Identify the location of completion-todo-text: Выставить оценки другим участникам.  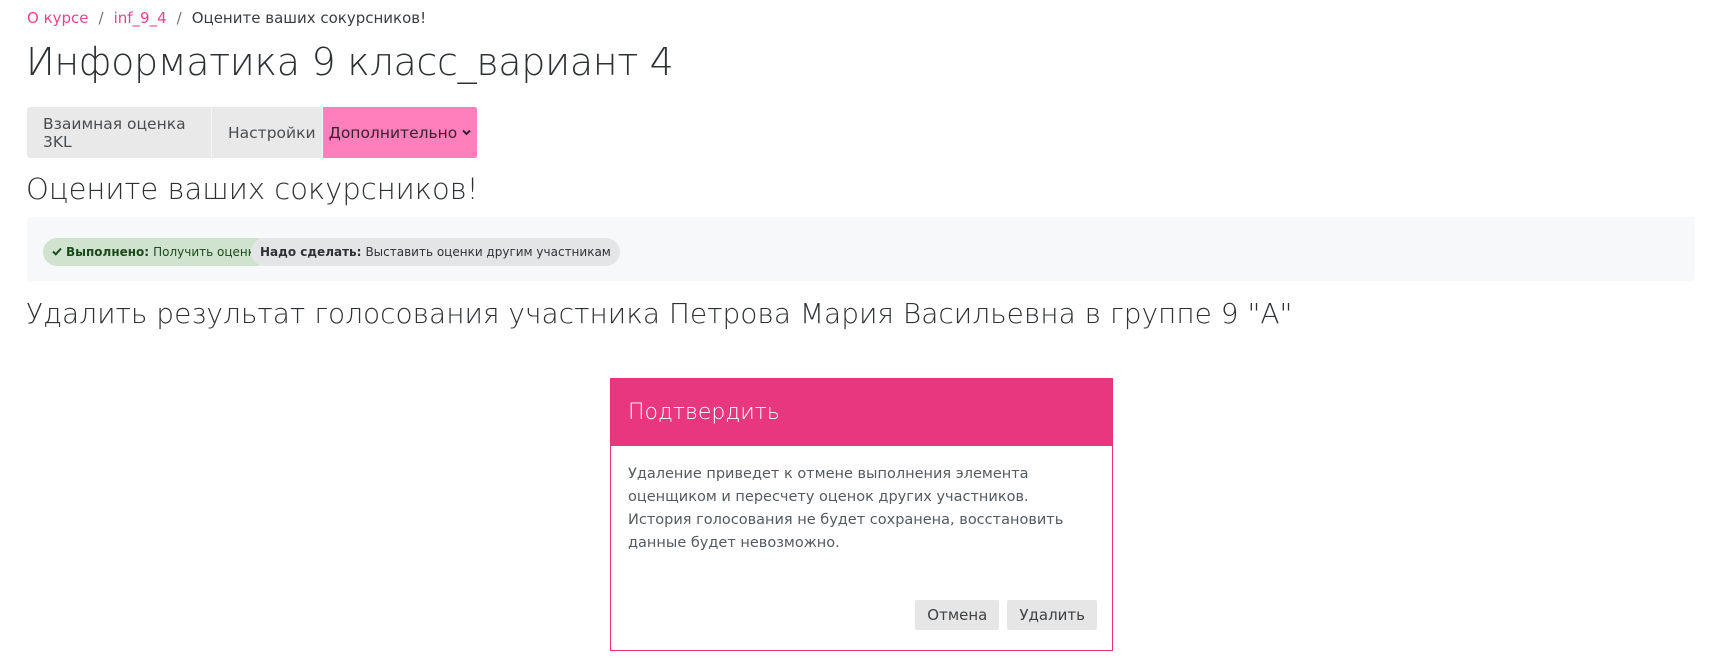
(488, 252).